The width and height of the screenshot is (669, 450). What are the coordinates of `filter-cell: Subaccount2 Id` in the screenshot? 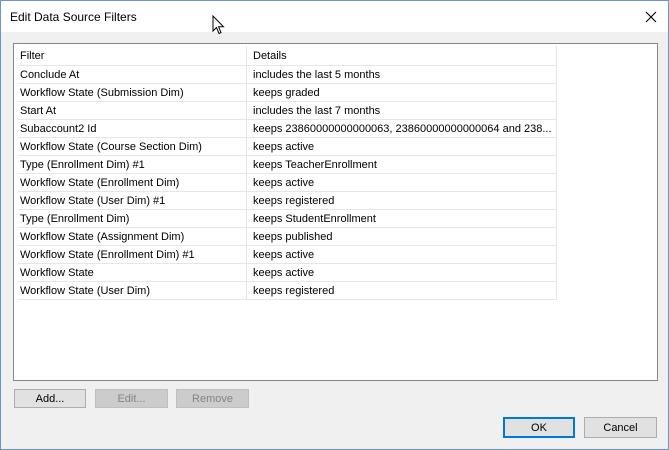 It's located at (132, 128).